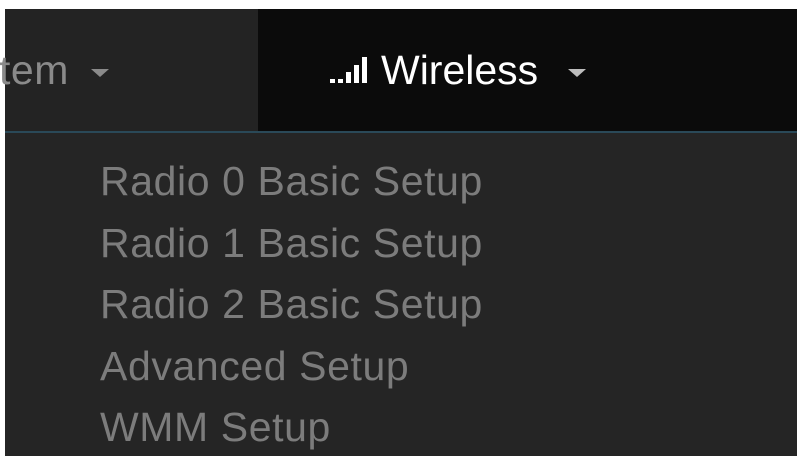 This screenshot has height=459, width=801. What do you see at coordinates (291, 428) in the screenshot?
I see `menu-item-wmm-setup: WMM Setup` at bounding box center [291, 428].